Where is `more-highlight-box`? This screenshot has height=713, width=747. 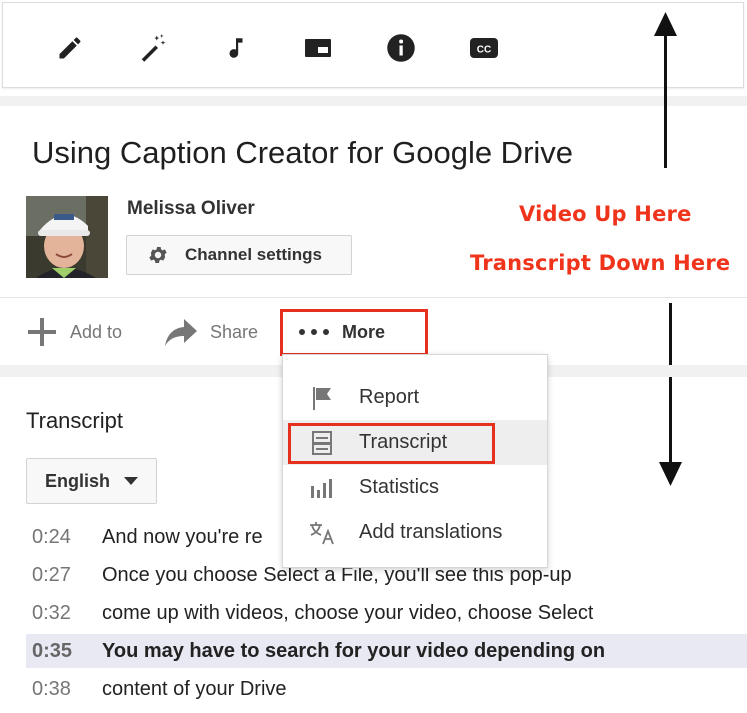
more-highlight-box is located at coordinates (354, 332).